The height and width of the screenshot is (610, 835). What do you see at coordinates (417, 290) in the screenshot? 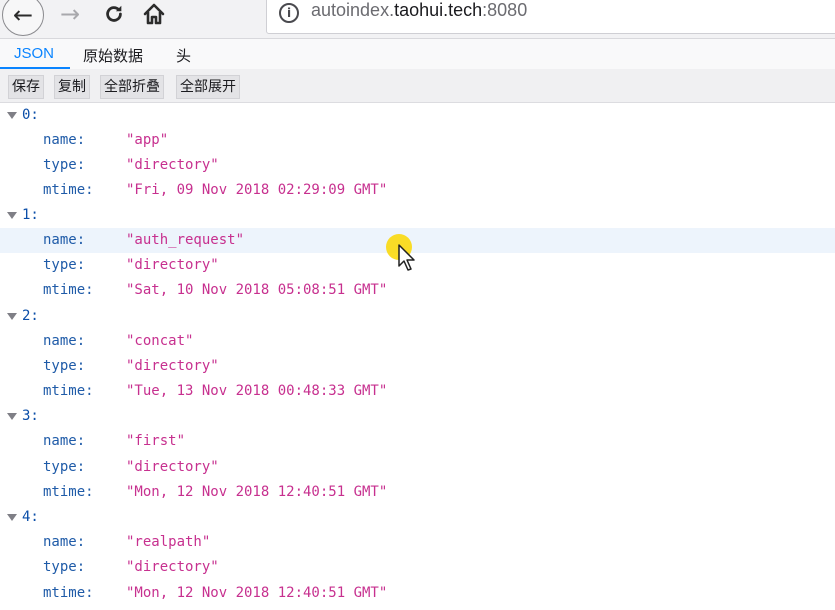
I see `tree-row: mtime: "Sat, 10 Nov 2018 05:08:51 GMT"` at bounding box center [417, 290].